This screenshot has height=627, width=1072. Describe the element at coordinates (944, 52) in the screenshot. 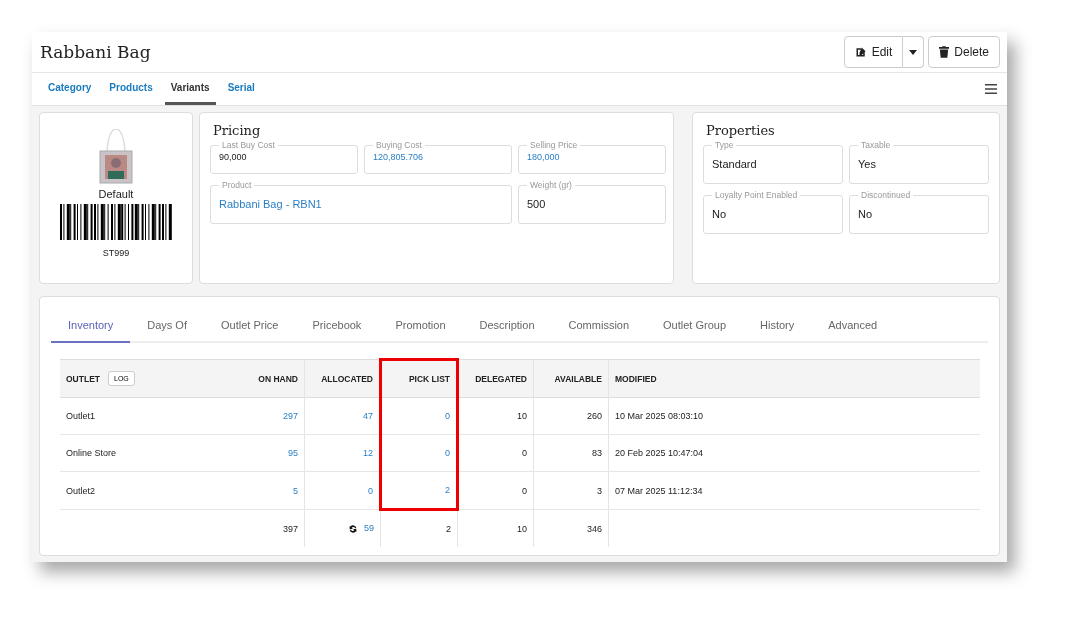

I see `trash-icon` at that location.